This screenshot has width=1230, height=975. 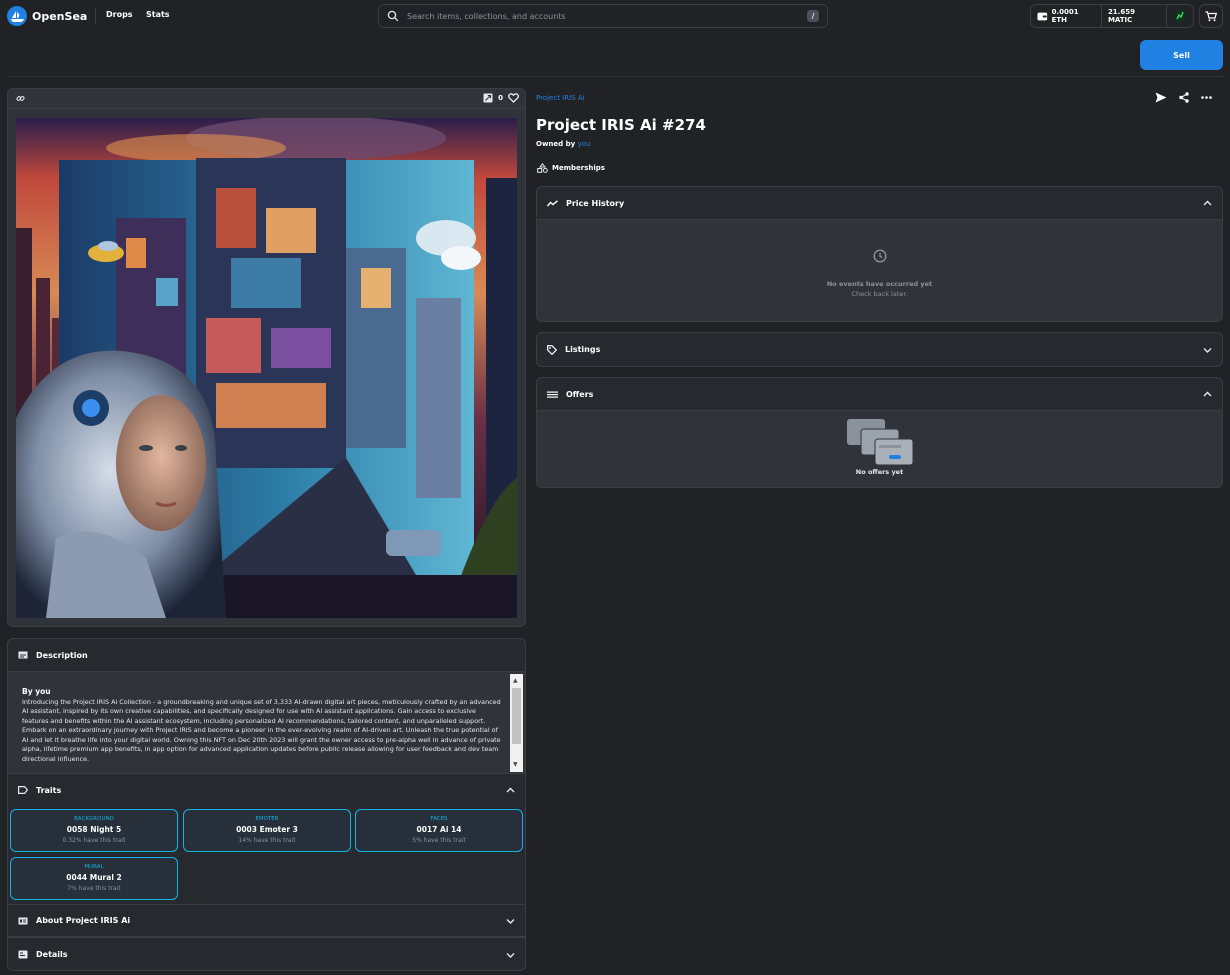 What do you see at coordinates (879, 294) in the screenshot?
I see `empty-events-subtitle: Check back later.` at bounding box center [879, 294].